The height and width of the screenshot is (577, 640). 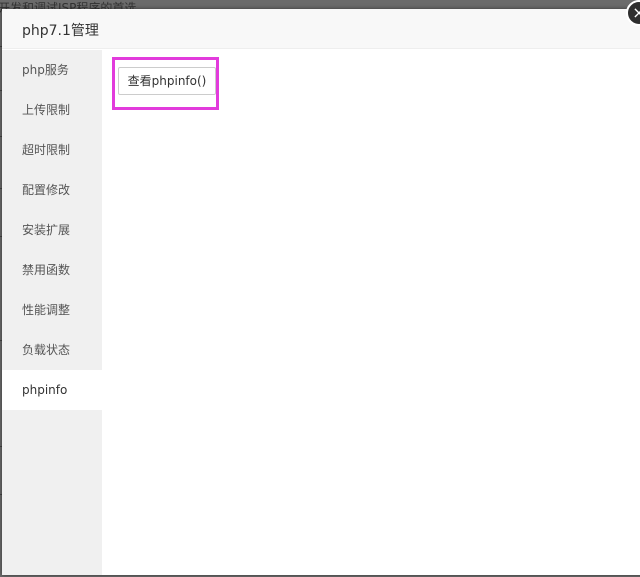 What do you see at coordinates (52, 350) in the screenshot?
I see `sidebar-item-load-status: 负载状态` at bounding box center [52, 350].